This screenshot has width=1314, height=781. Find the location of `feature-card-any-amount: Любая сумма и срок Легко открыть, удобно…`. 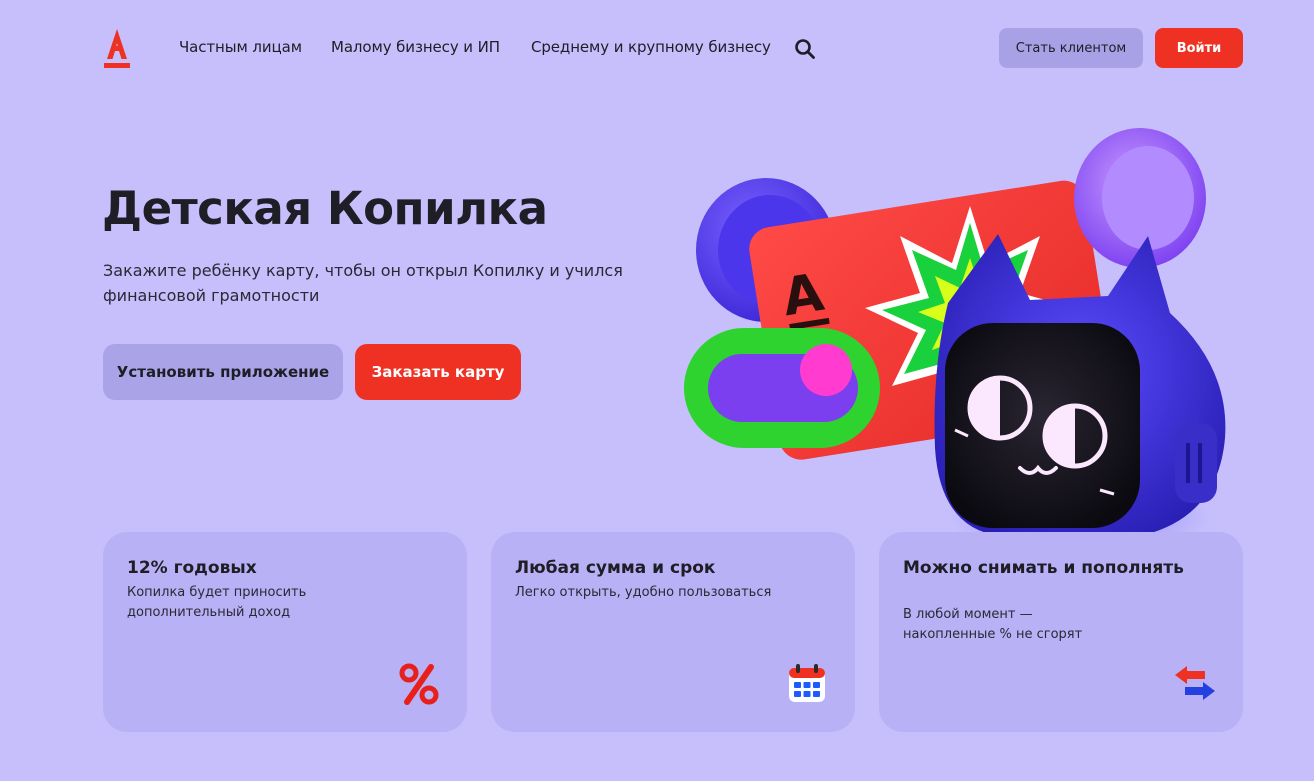

feature-card-any-amount: Любая сумма и срок Легко открыть, удобно… is located at coordinates (673, 632).